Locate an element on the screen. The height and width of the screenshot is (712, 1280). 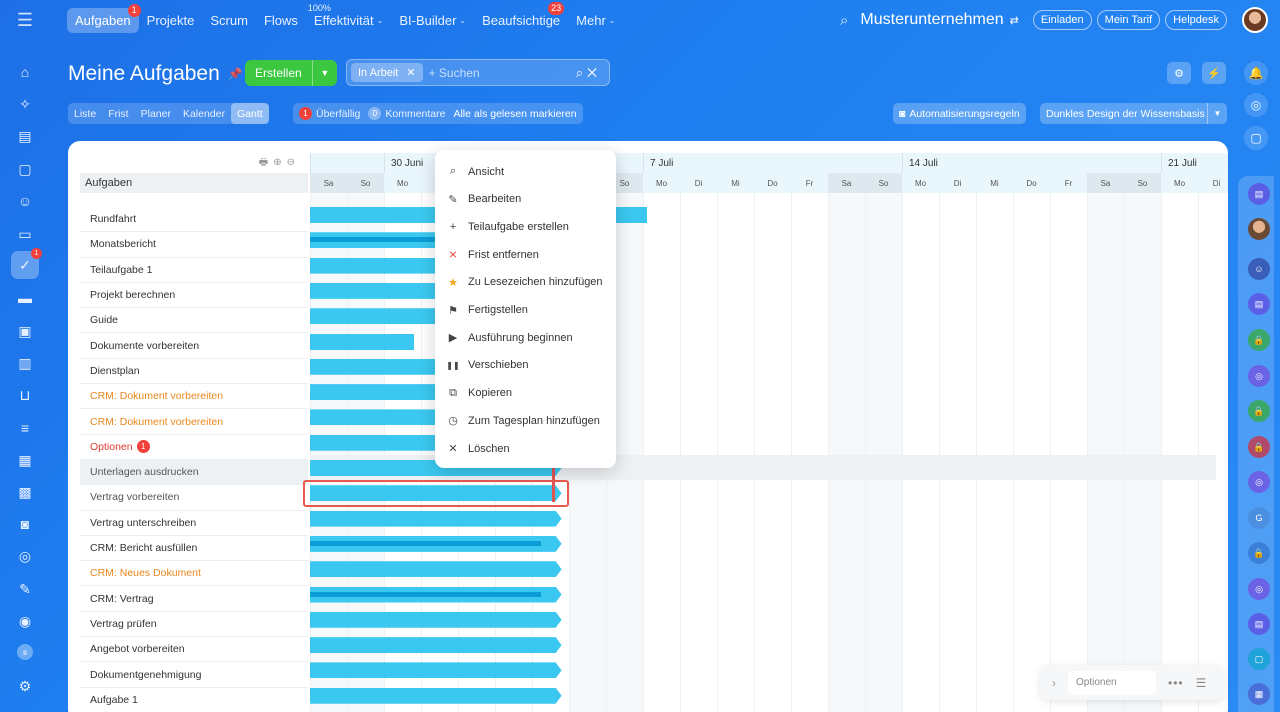
context-menu-item: ▶ Ausführung beginnen is located at coordinates (525, 337).